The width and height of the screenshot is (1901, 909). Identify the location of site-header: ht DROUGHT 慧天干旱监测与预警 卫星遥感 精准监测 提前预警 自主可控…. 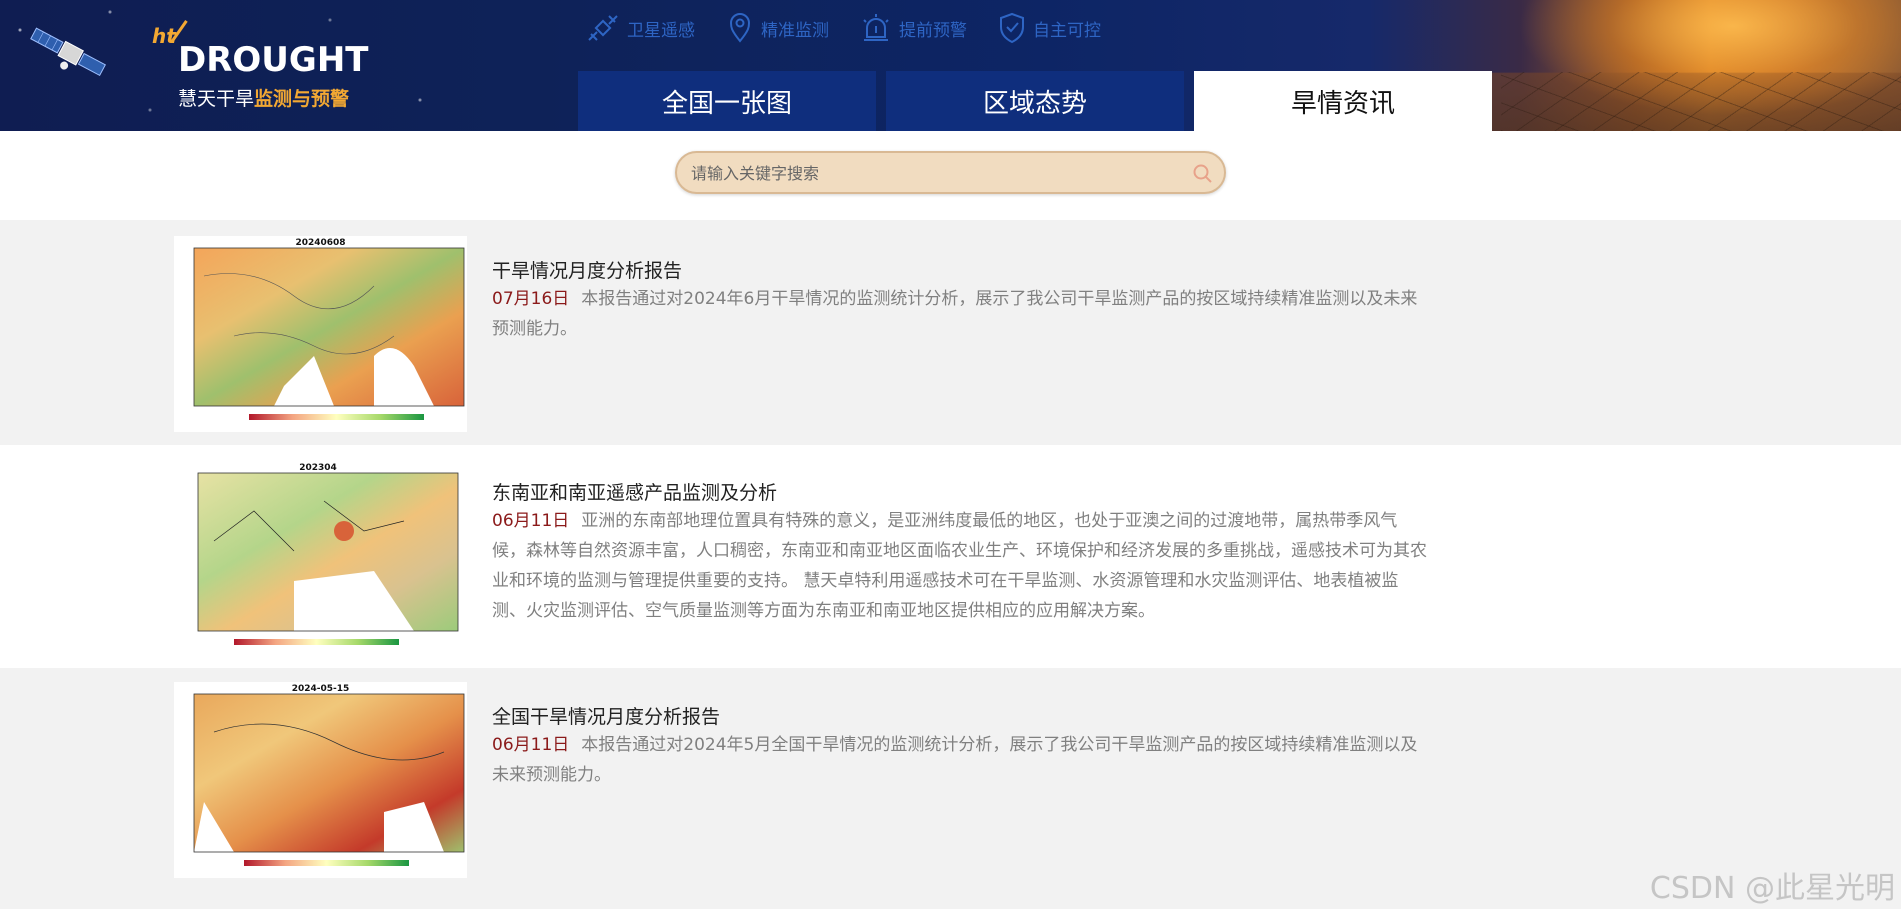
(950, 65).